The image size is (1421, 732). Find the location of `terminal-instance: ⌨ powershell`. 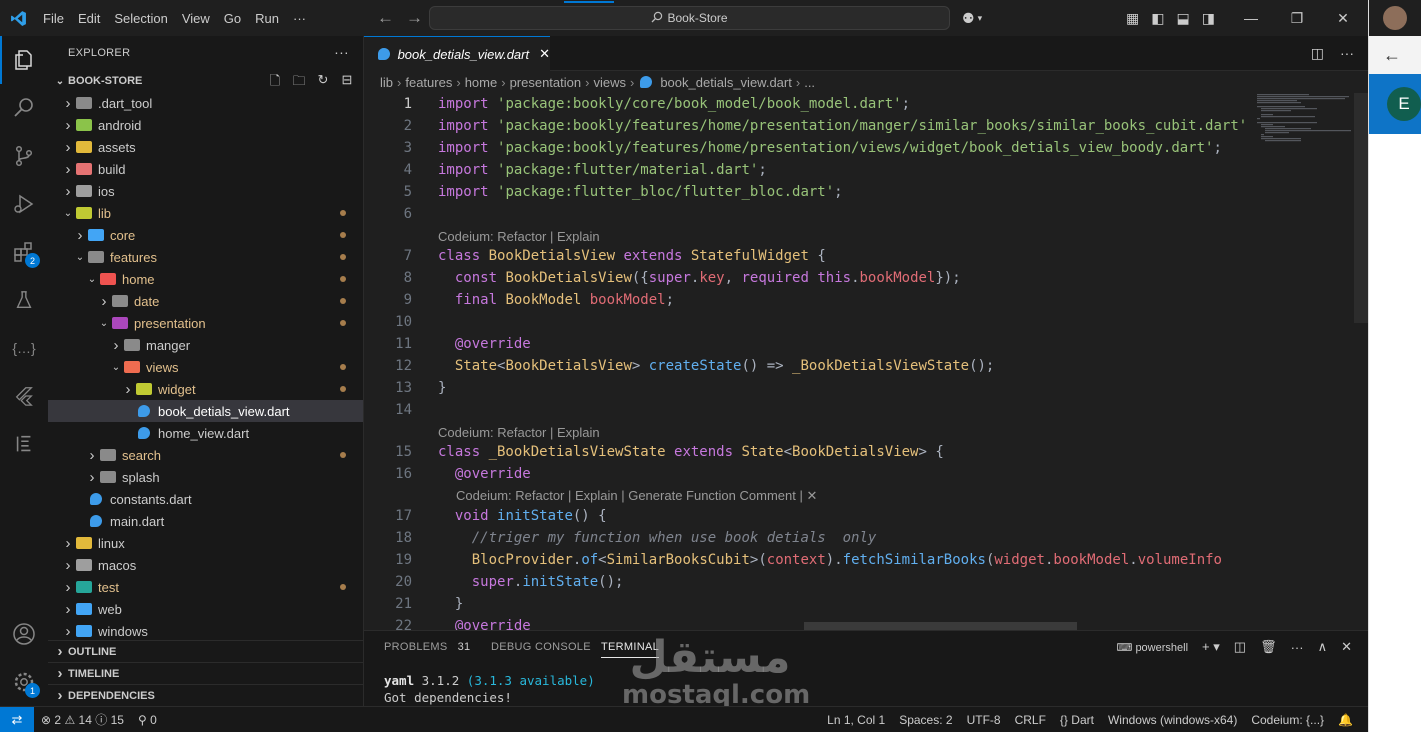

terminal-instance: ⌨ powershell is located at coordinates (1152, 647).